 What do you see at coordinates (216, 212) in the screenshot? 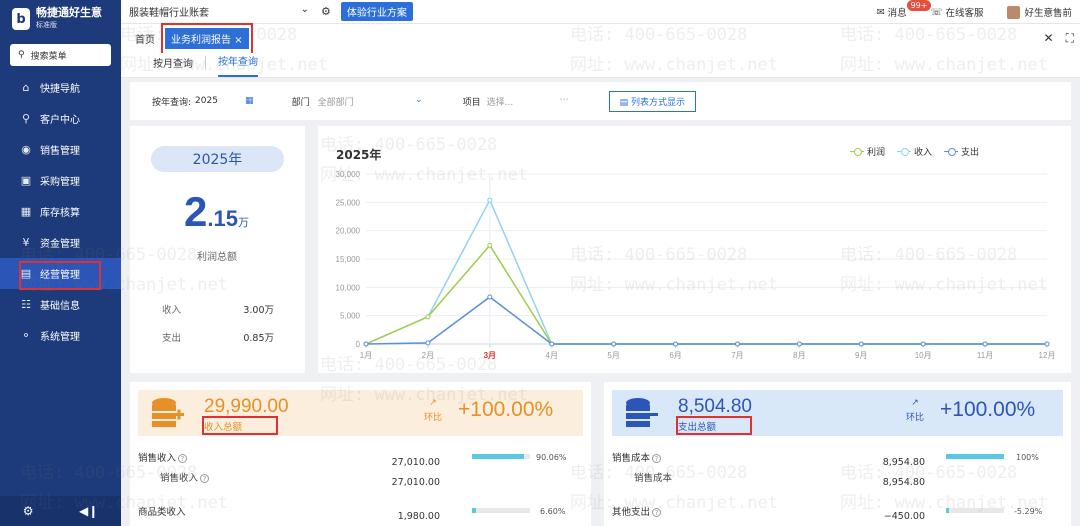
I see `profit-total-value: 2.15万` at bounding box center [216, 212].